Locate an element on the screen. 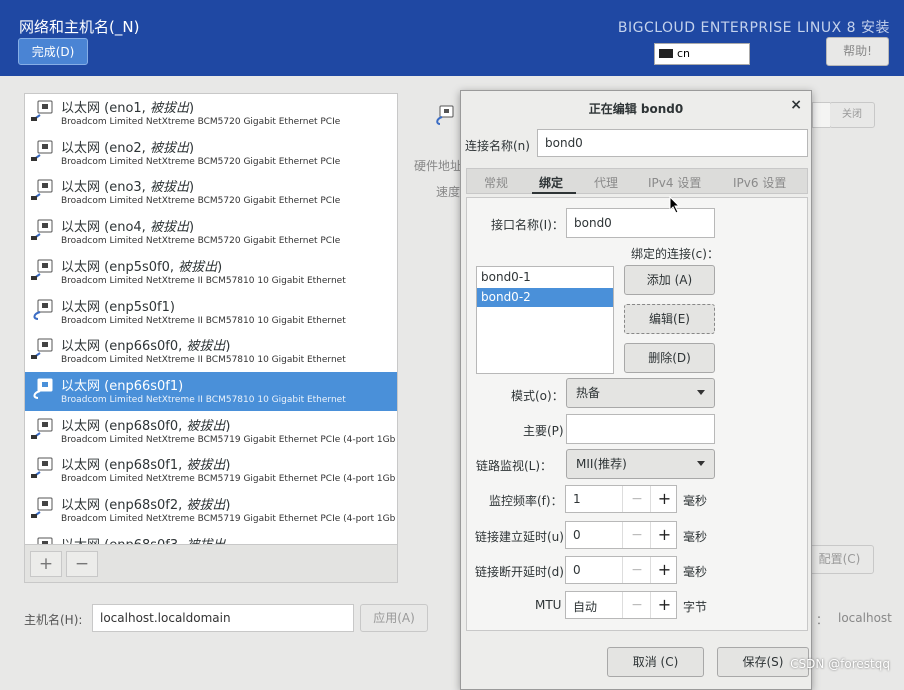 This screenshot has width=904, height=690. monitor-frequency-value: 1 is located at coordinates (577, 499).